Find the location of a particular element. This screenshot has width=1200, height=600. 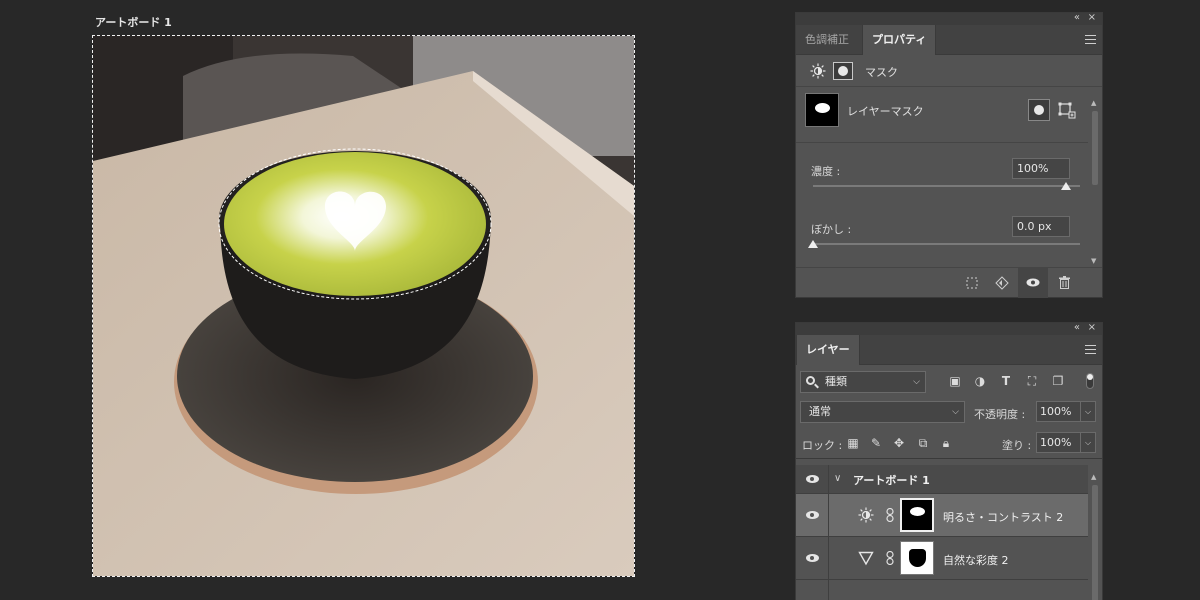

feather-label: ぼかし : is located at coordinates (831, 229).